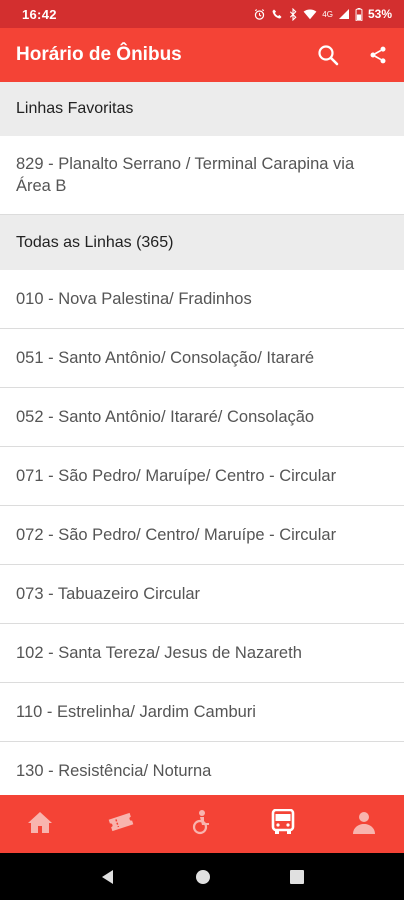  I want to click on status-bar: 16:42 4G 53%, so click(202, 14).